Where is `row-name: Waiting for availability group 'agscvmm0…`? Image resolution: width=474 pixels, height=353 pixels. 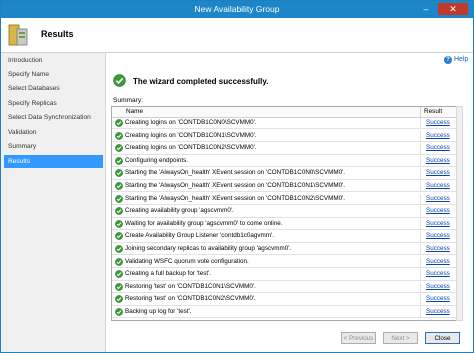 row-name: Waiting for availability group 'agscvmm0… is located at coordinates (204, 223).